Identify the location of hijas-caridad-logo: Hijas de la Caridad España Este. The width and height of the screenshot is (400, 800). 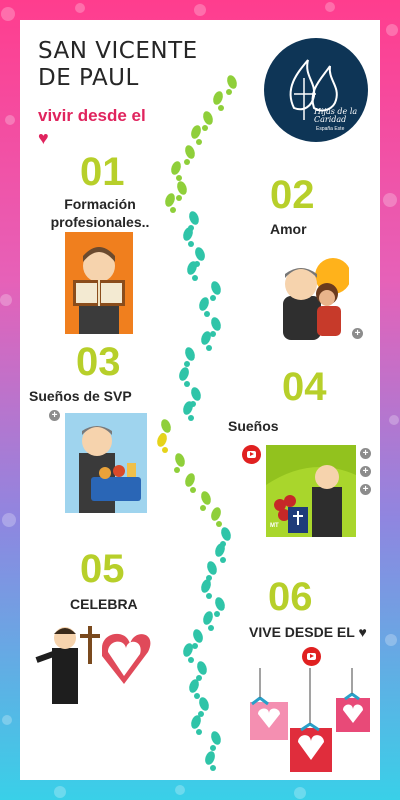
(316, 90).